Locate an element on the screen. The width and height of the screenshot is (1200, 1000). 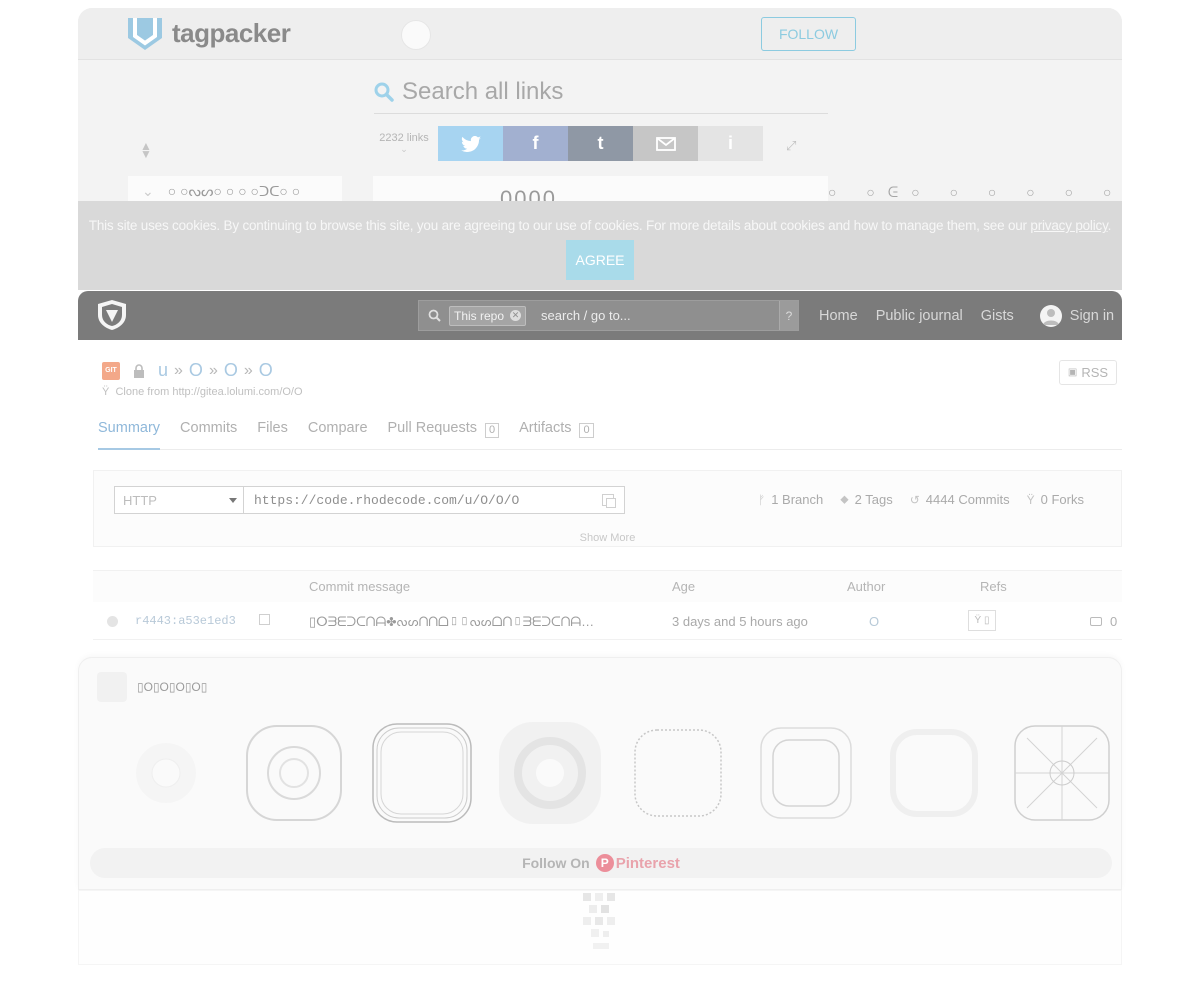
tab-compare: Compare is located at coordinates (338, 435).